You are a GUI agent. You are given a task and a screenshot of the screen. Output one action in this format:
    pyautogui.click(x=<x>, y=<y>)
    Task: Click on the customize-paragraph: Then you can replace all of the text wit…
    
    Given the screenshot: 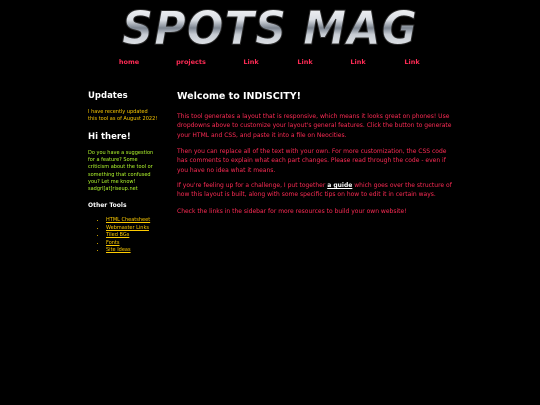 What is the action you would take?
    pyautogui.click(x=312, y=161)
    